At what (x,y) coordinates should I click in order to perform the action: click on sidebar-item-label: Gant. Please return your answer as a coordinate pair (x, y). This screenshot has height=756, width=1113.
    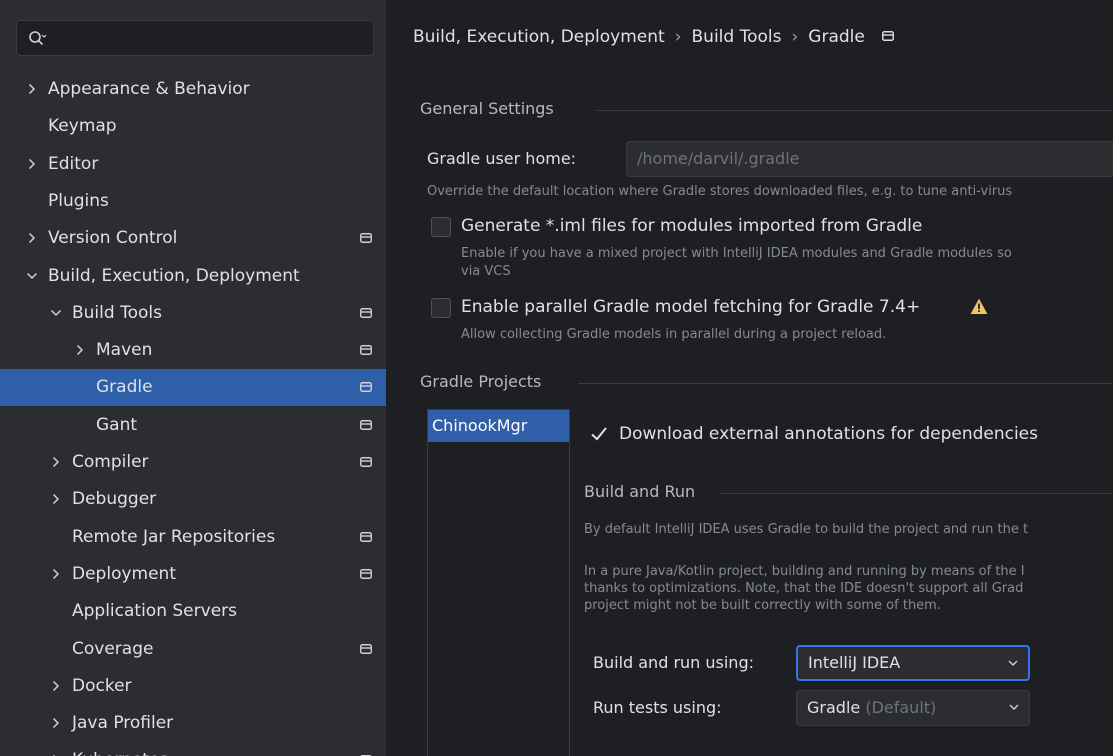
    Looking at the image, I should click on (117, 424).